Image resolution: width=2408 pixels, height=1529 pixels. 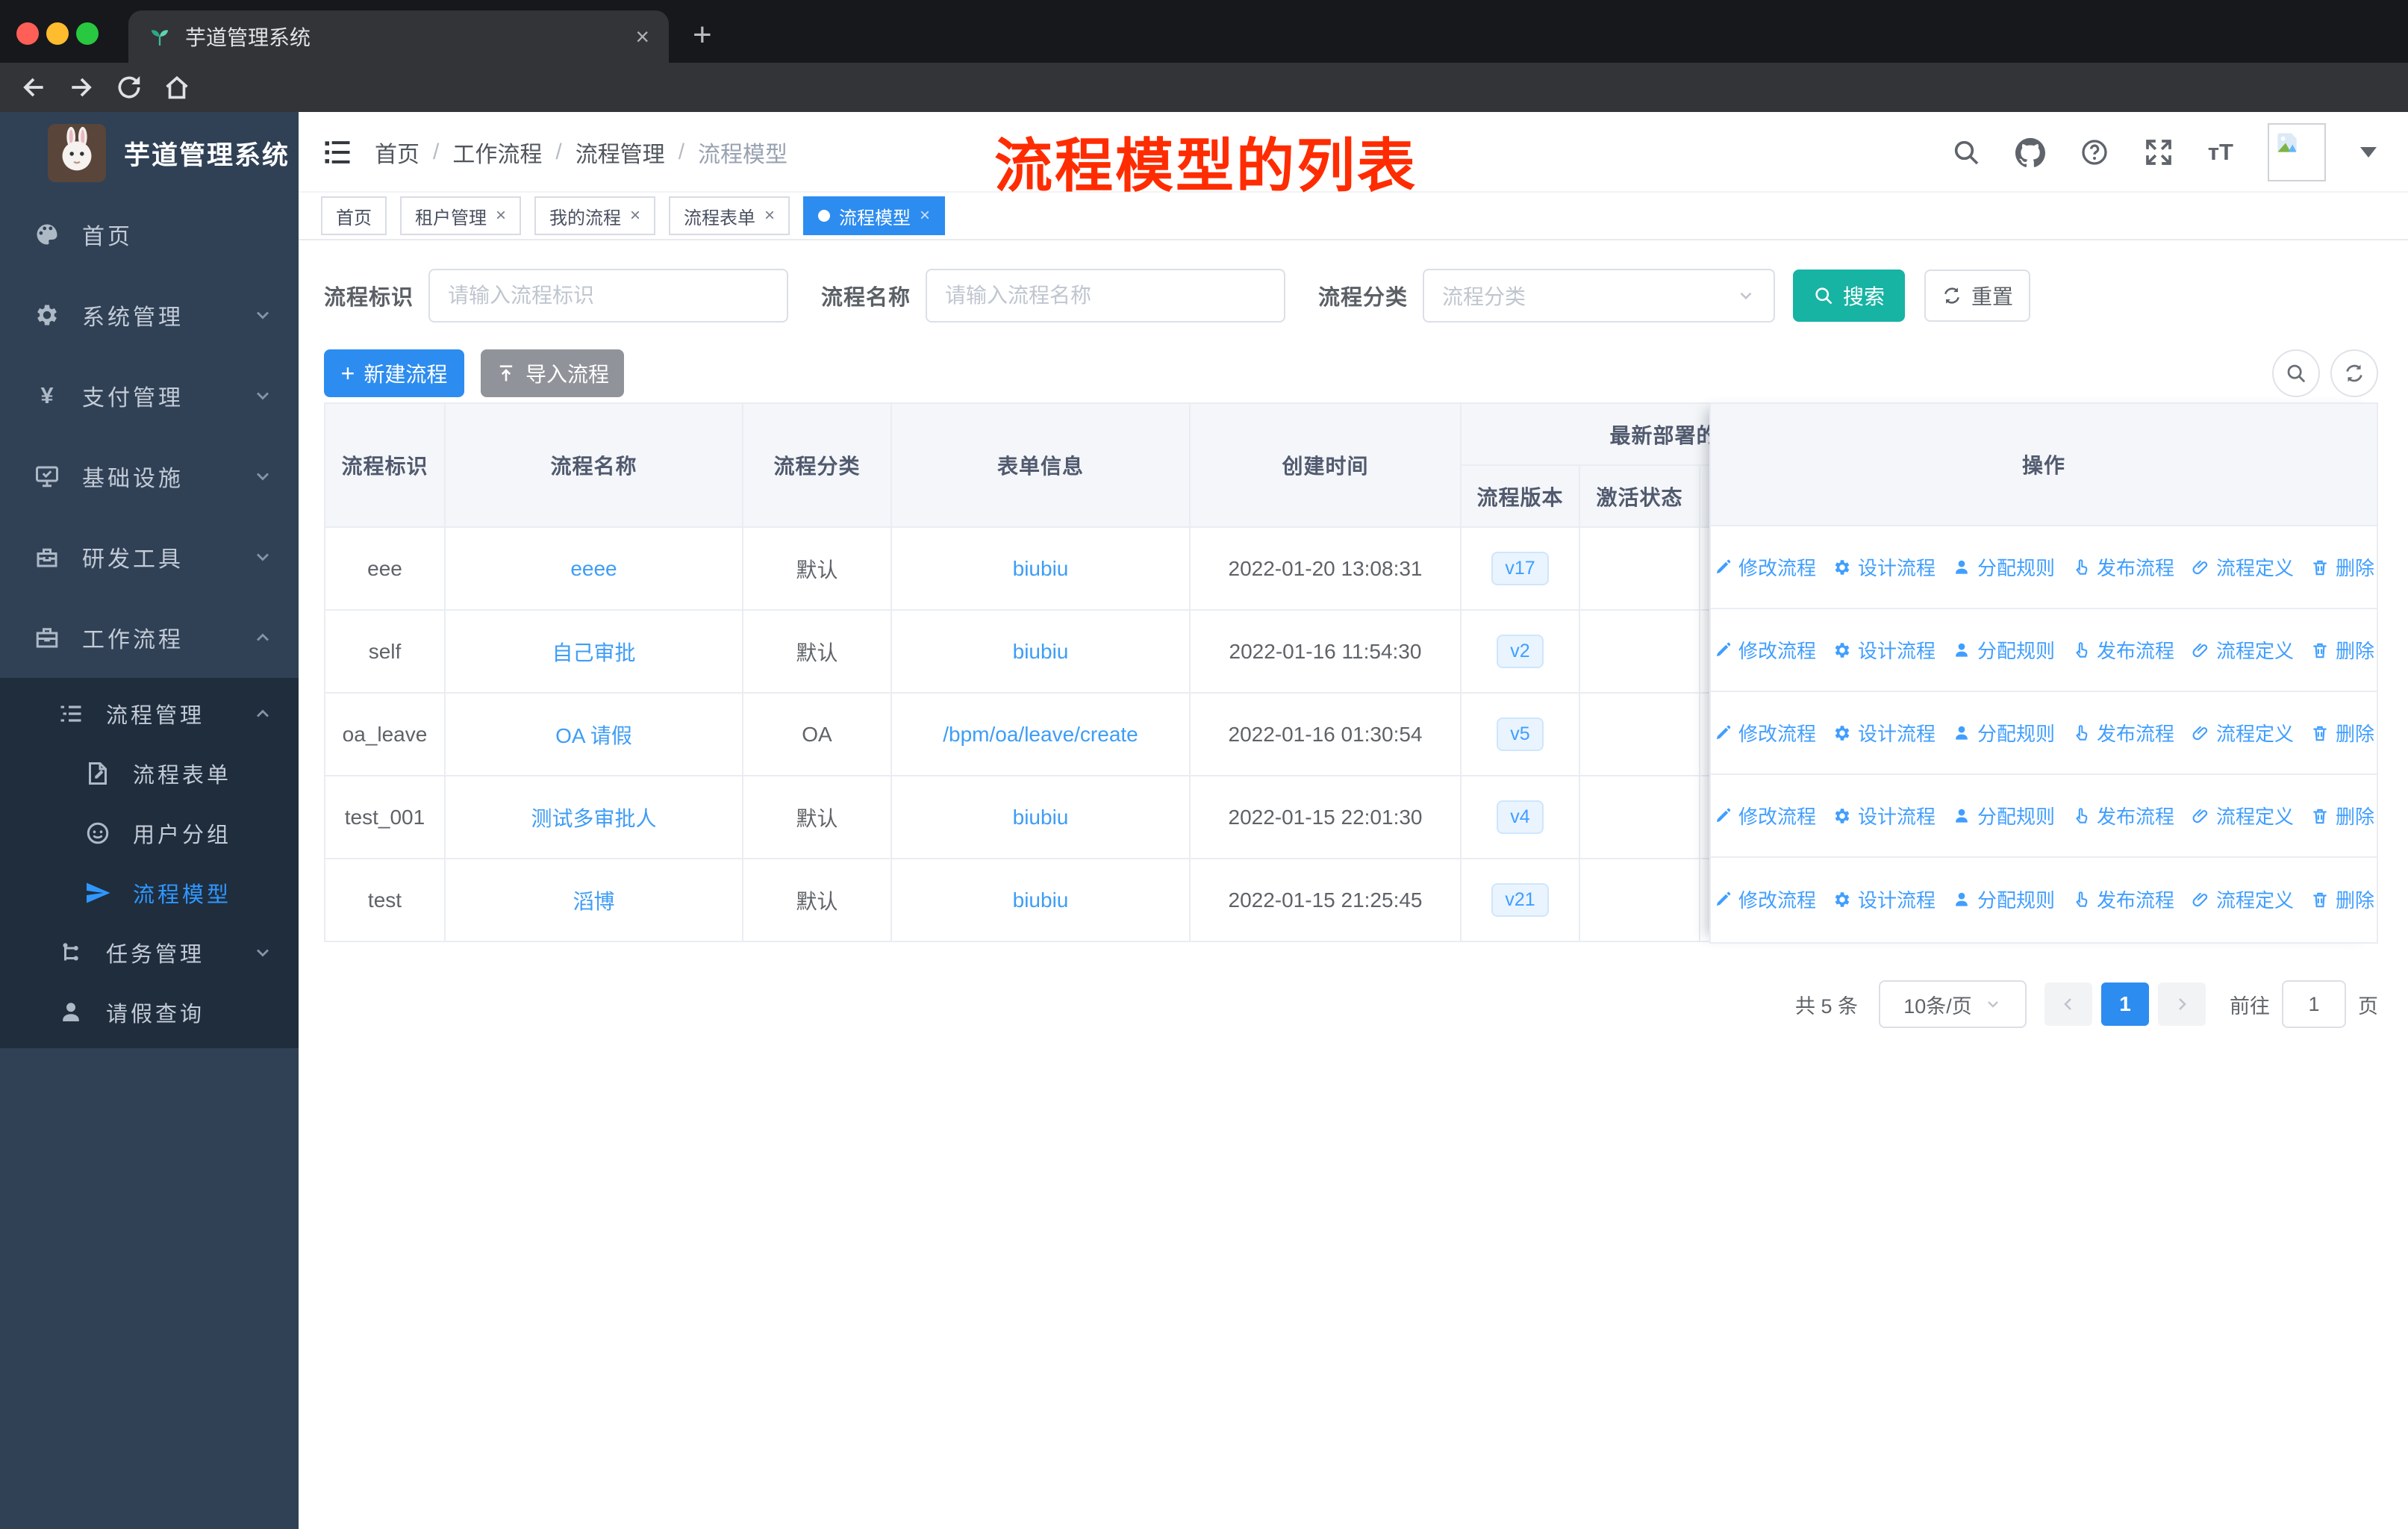 What do you see at coordinates (729, 215) in the screenshot?
I see `tag-view-item: 流程表单 ×` at bounding box center [729, 215].